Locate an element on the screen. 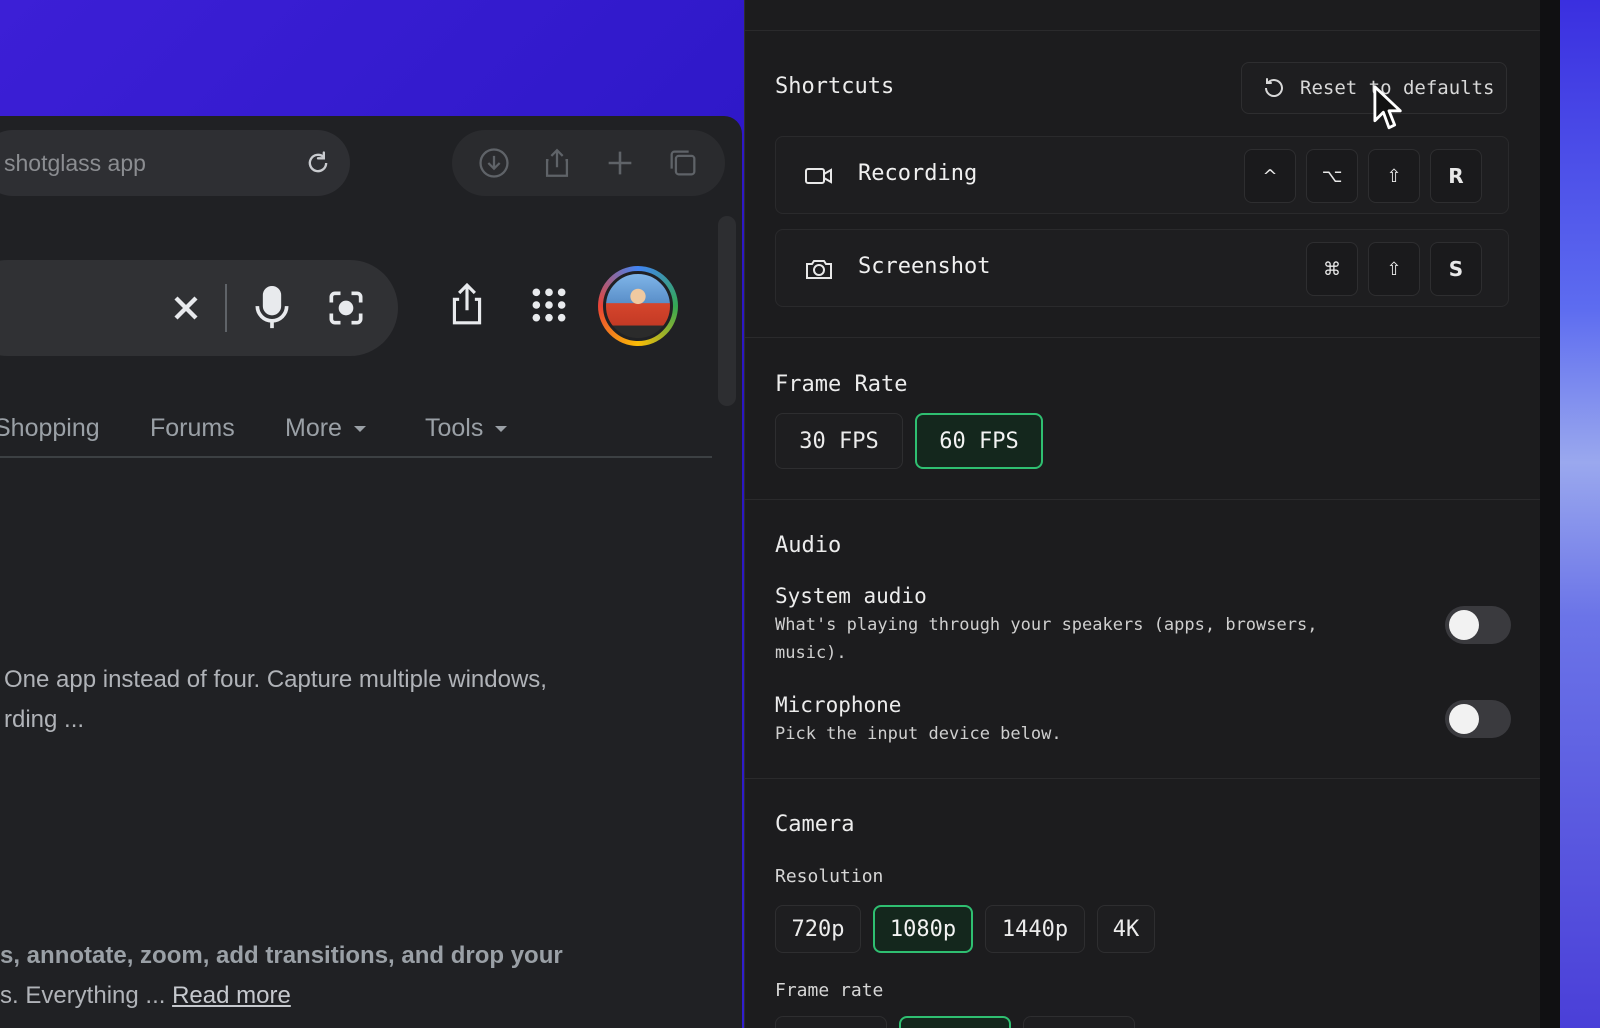 This screenshot has width=1600, height=1028. shortcut-label: Screenshot is located at coordinates (924, 266).